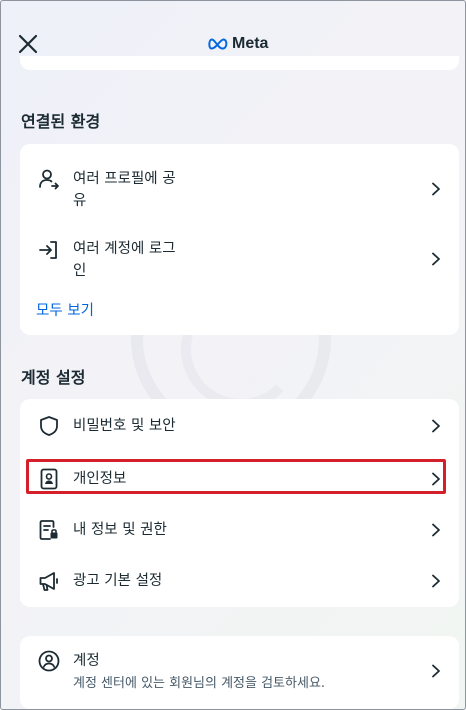 This screenshot has height=710, width=466. I want to click on accounts-sublabel: 계정 센터에 있는 회원님의 계정을 검토하세요., so click(199, 683).